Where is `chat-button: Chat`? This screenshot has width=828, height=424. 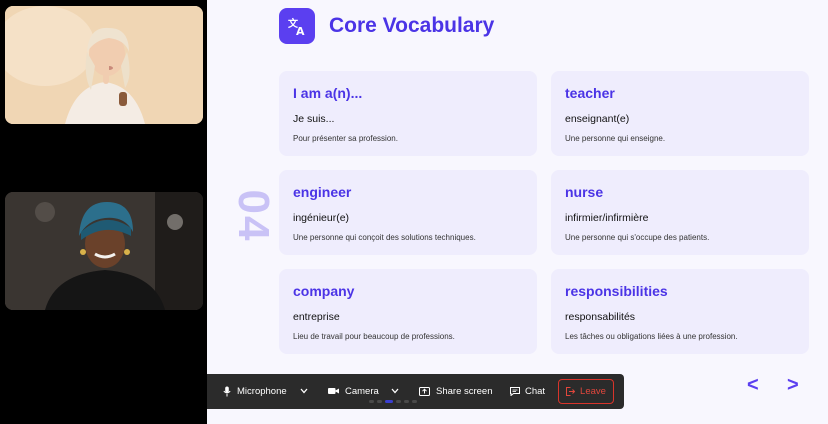 chat-button: Chat is located at coordinates (527, 391).